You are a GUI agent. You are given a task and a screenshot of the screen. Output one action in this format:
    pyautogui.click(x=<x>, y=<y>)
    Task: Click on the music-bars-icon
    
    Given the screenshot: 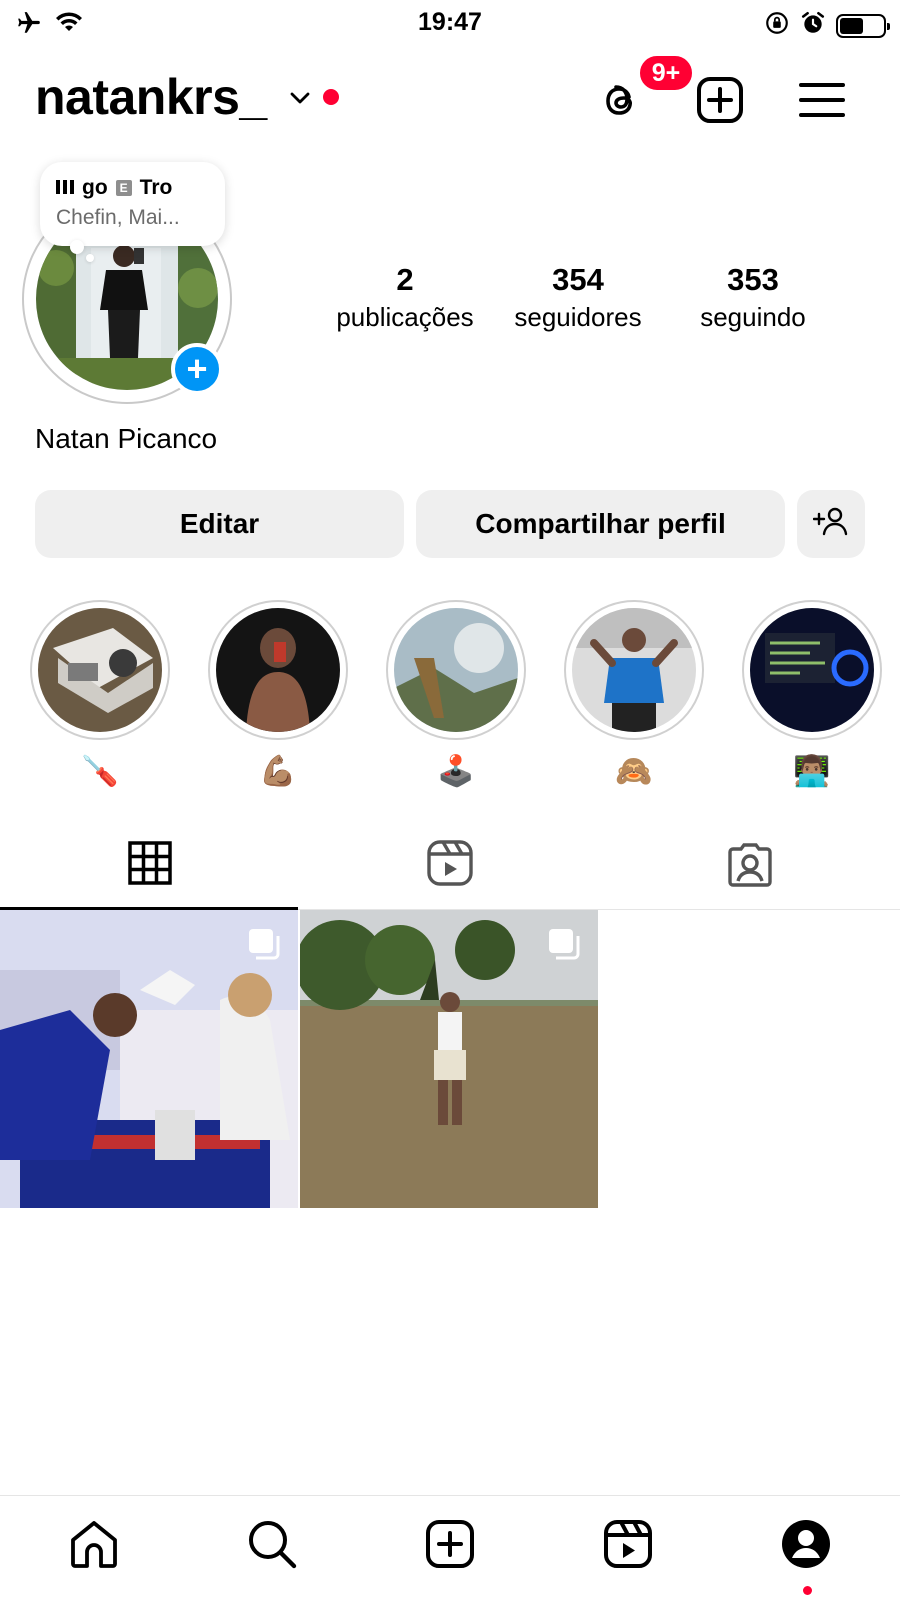 What is the action you would take?
    pyautogui.click(x=65, y=188)
    